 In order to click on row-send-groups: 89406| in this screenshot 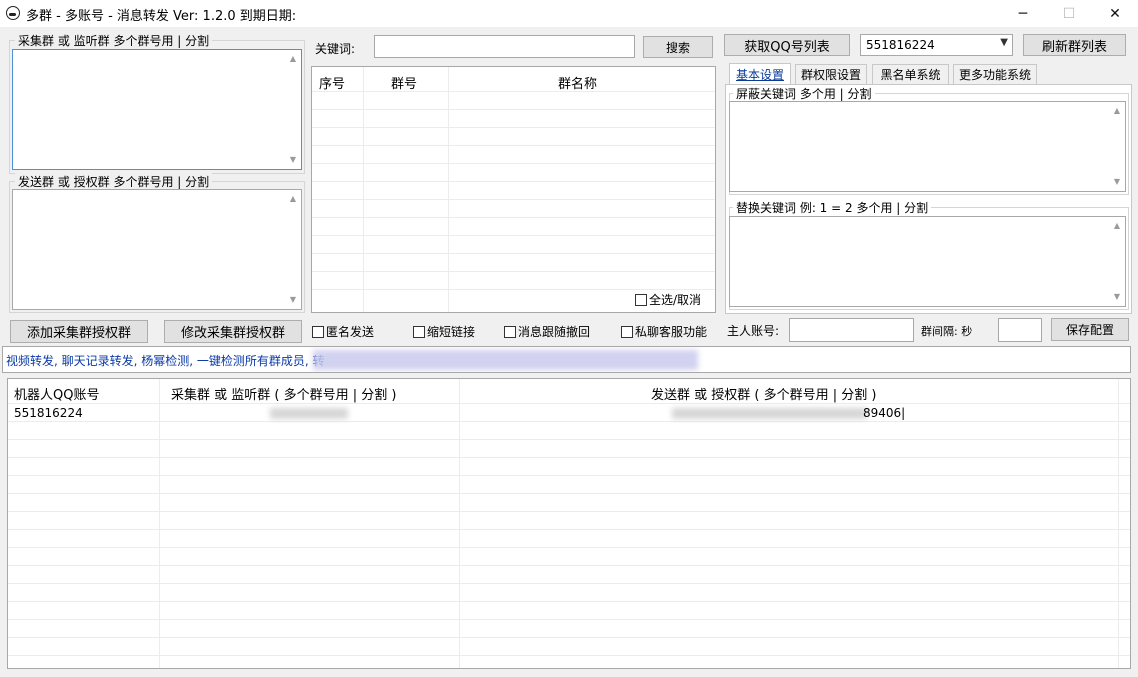, I will do `click(884, 413)`.